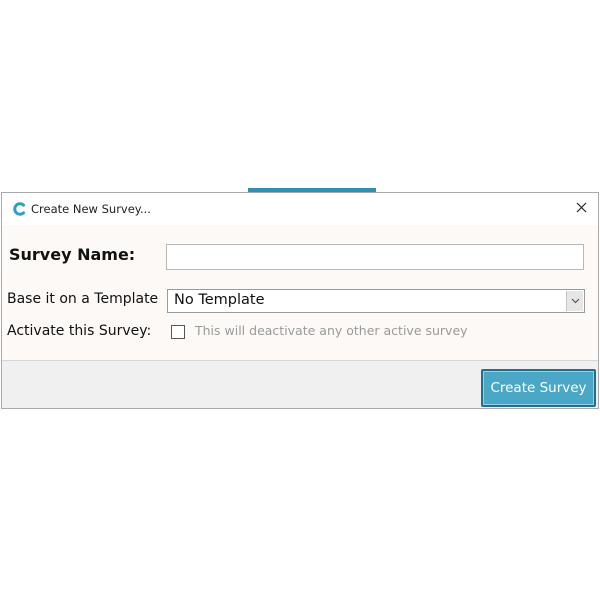 The width and height of the screenshot is (600, 600). I want to click on close-icon, so click(581, 209).